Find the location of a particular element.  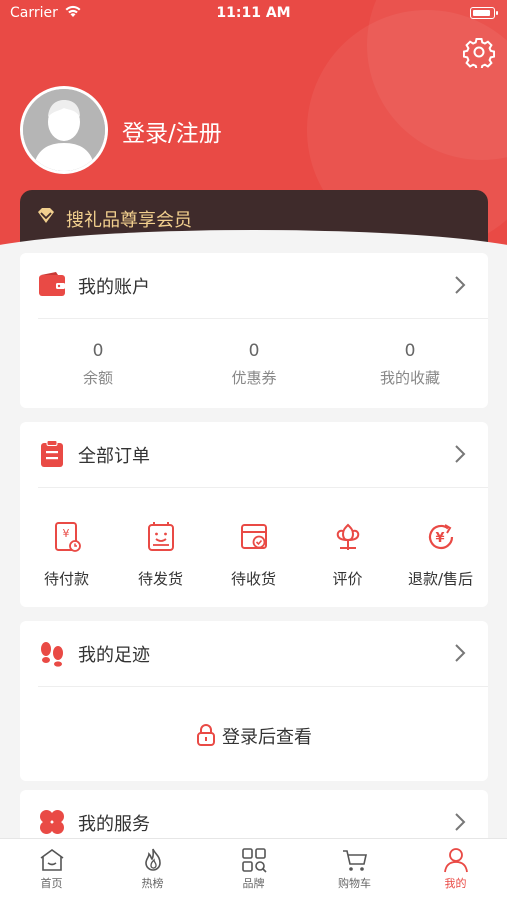

services-title: 我的服务 is located at coordinates (114, 824).